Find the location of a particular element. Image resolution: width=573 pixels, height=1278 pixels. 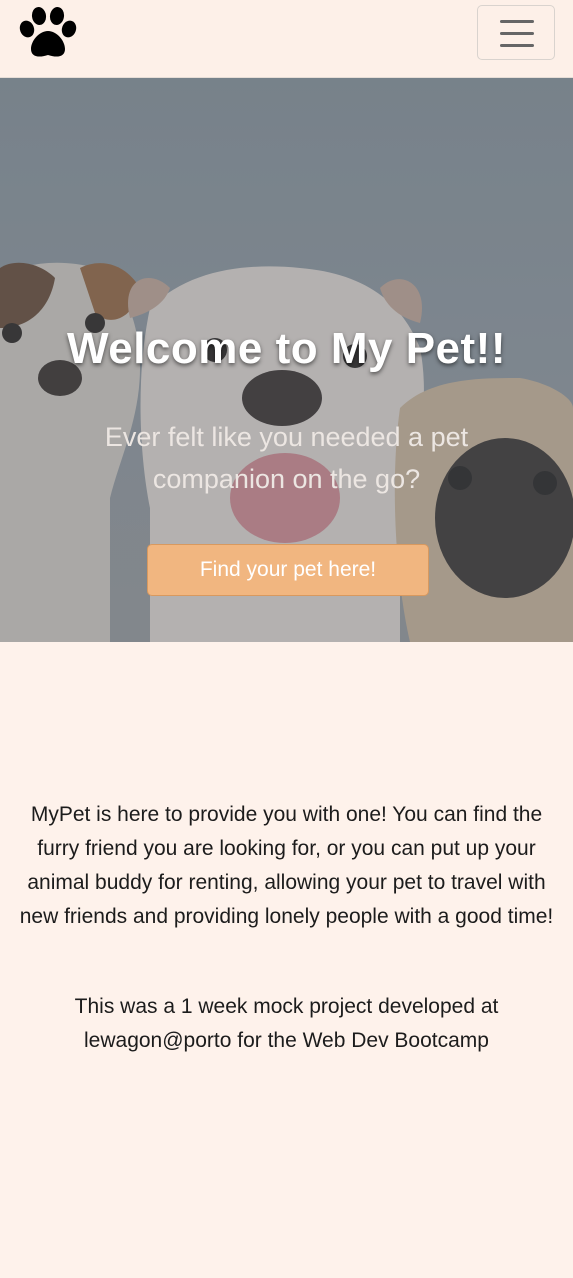

menu-toggle-button is located at coordinates (516, 32).